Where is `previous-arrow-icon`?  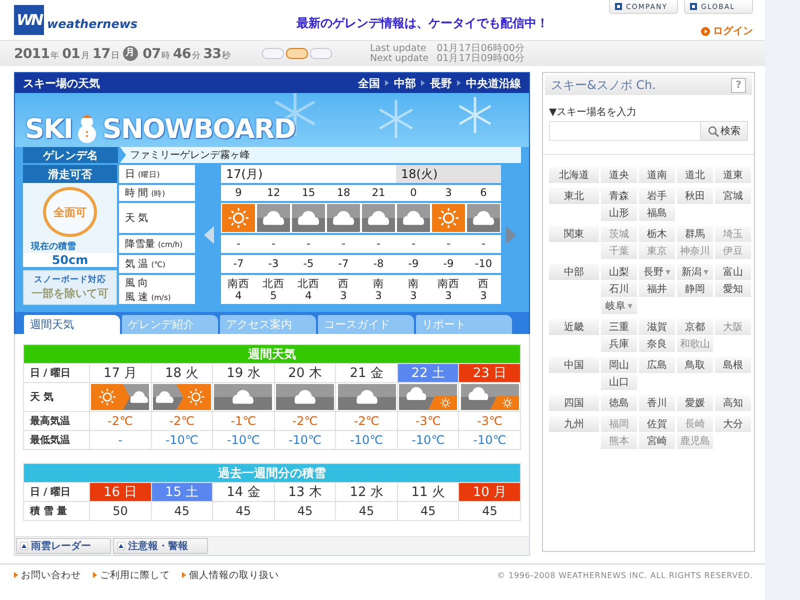 previous-arrow-icon is located at coordinates (209, 235).